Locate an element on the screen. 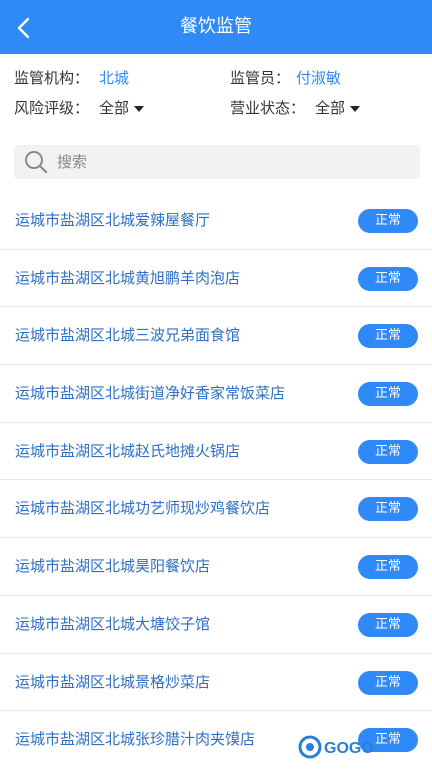 This screenshot has height=769, width=432. chevron-left-icon is located at coordinates (24, 28).